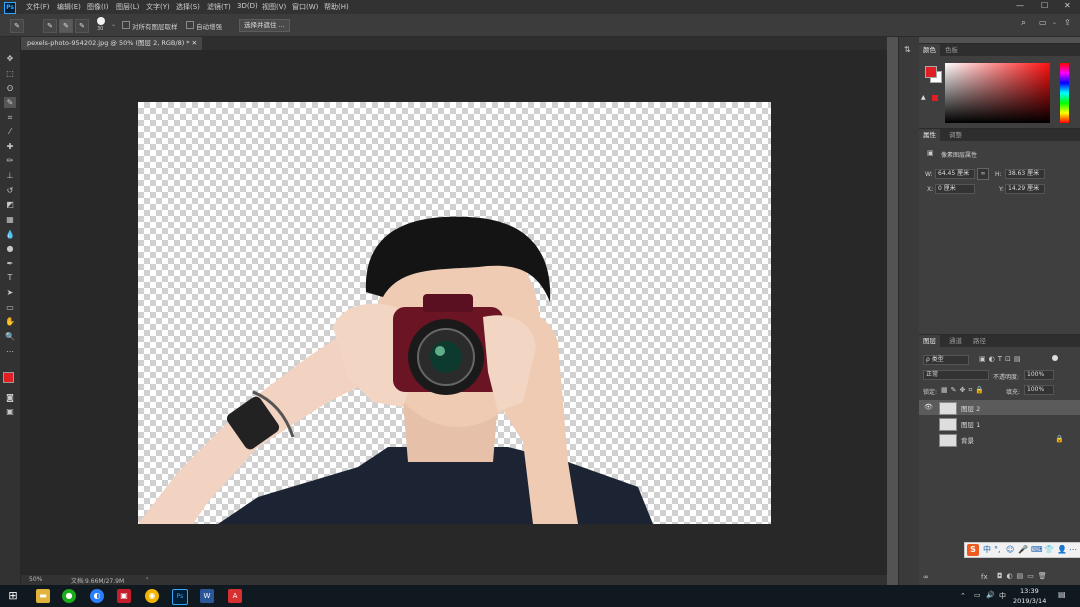 The width and height of the screenshot is (1080, 607). What do you see at coordinates (98, 7) in the screenshot?
I see `menu-image: 图像(I)` at bounding box center [98, 7].